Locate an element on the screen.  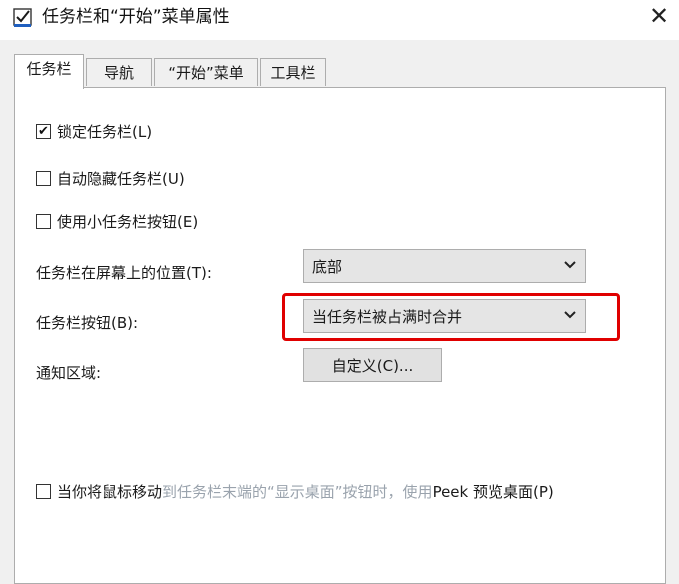
tab-start-menu: “开始”菜单 is located at coordinates (206, 72).